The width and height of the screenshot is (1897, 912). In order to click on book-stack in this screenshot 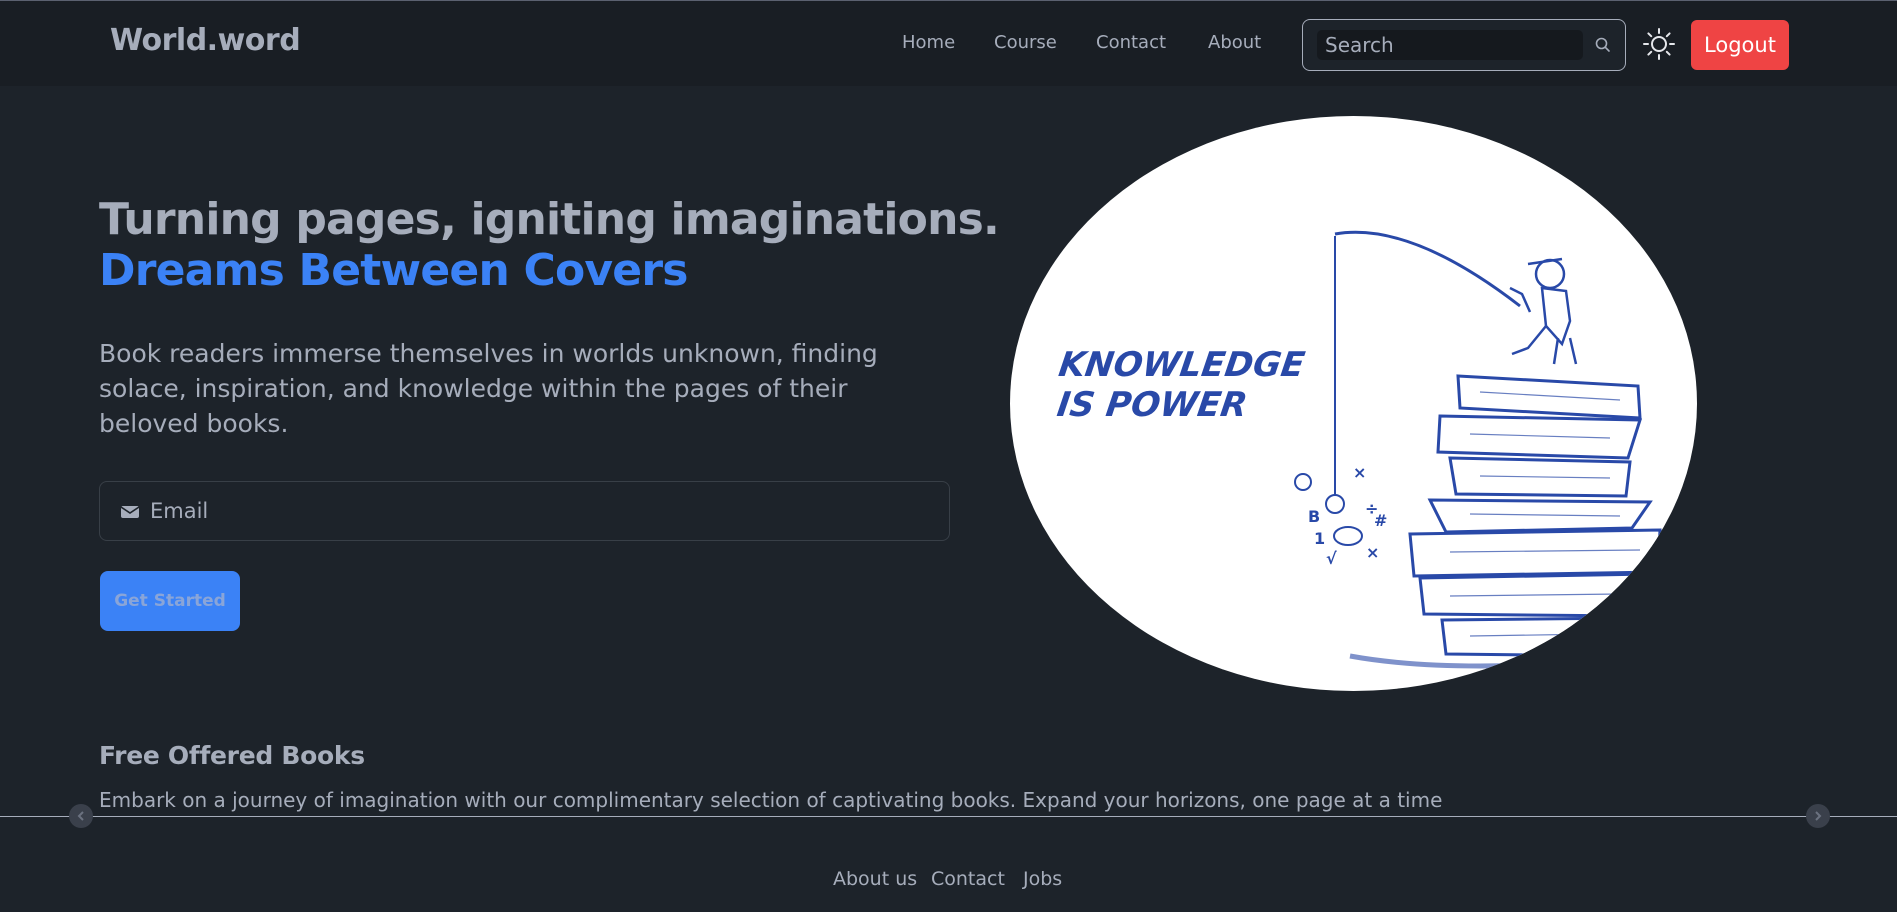, I will do `click(1505, 521)`.